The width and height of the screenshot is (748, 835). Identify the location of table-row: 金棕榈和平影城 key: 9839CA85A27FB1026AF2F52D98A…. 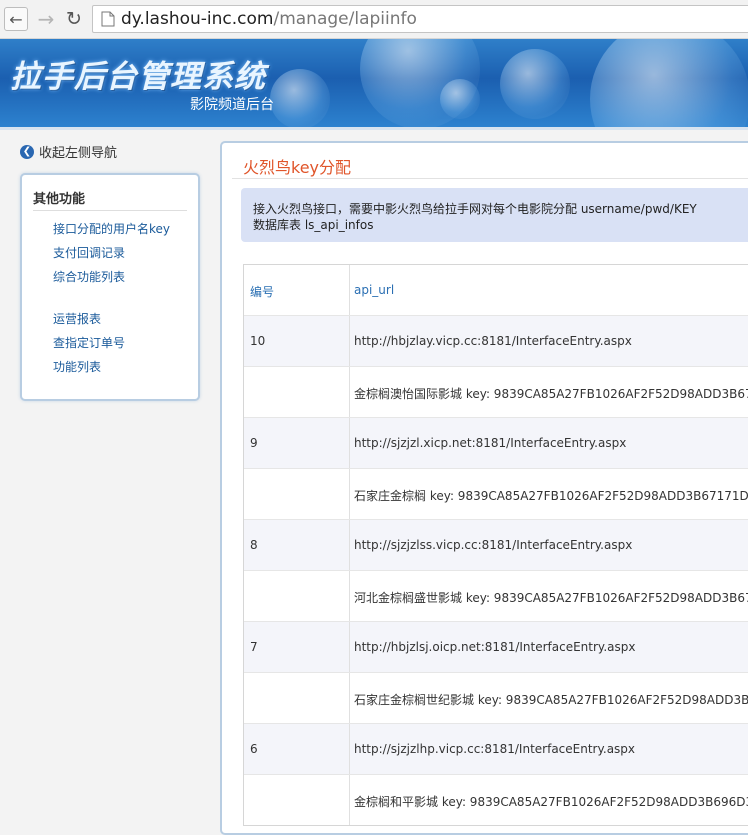
(496, 799).